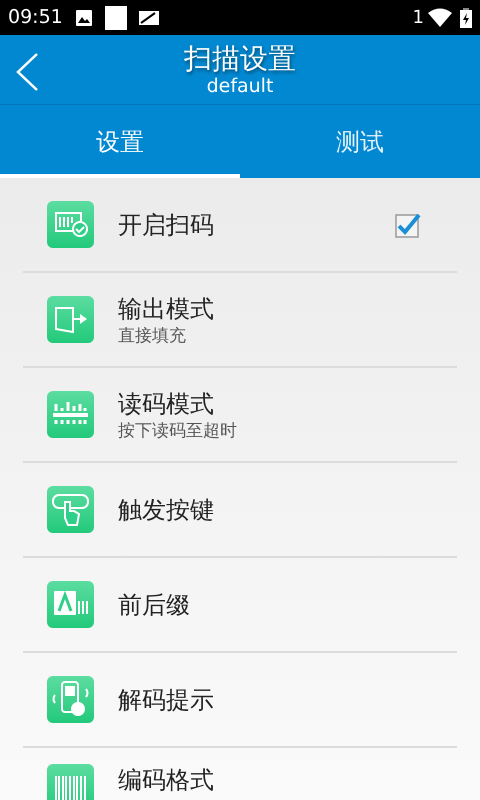  What do you see at coordinates (269, 700) in the screenshot?
I see `setting-title: 解码提示` at bounding box center [269, 700].